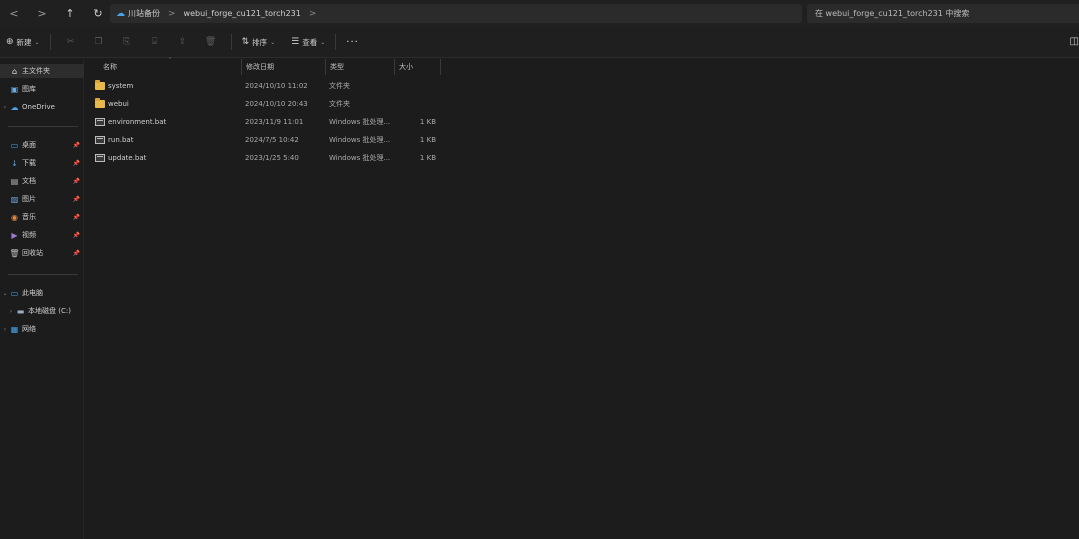 The height and width of the screenshot is (539, 1079). I want to click on sidebar-item-gallery: ▣ 图库, so click(42, 89).